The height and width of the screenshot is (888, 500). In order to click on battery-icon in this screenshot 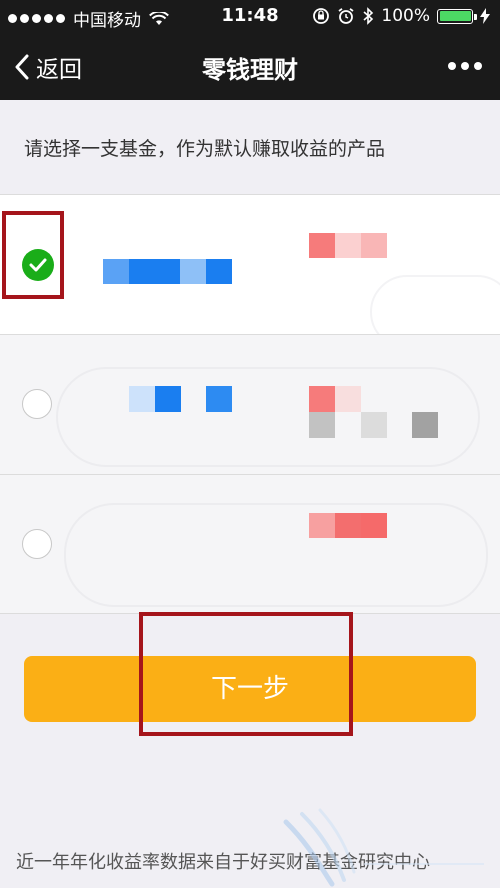, I will do `click(457, 16)`.